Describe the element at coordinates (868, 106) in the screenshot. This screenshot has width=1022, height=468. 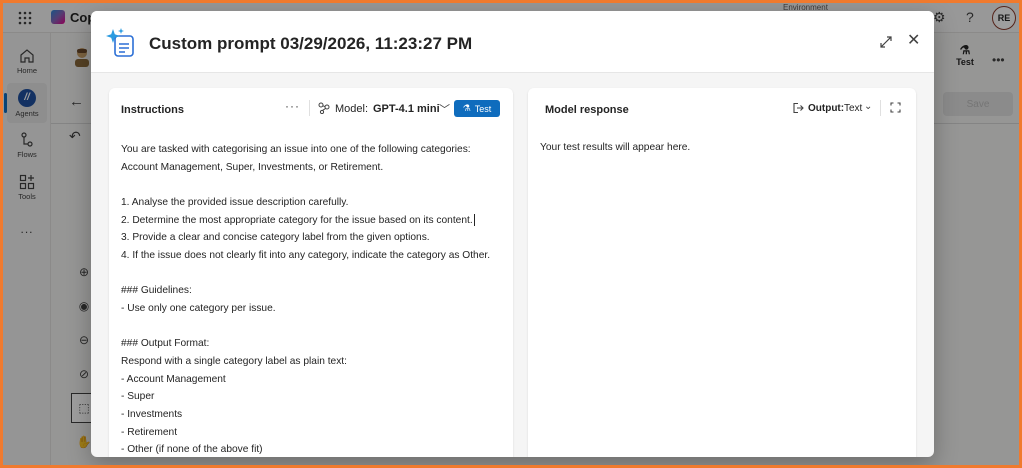
I see `chevron-down-icon: ⌄` at that location.